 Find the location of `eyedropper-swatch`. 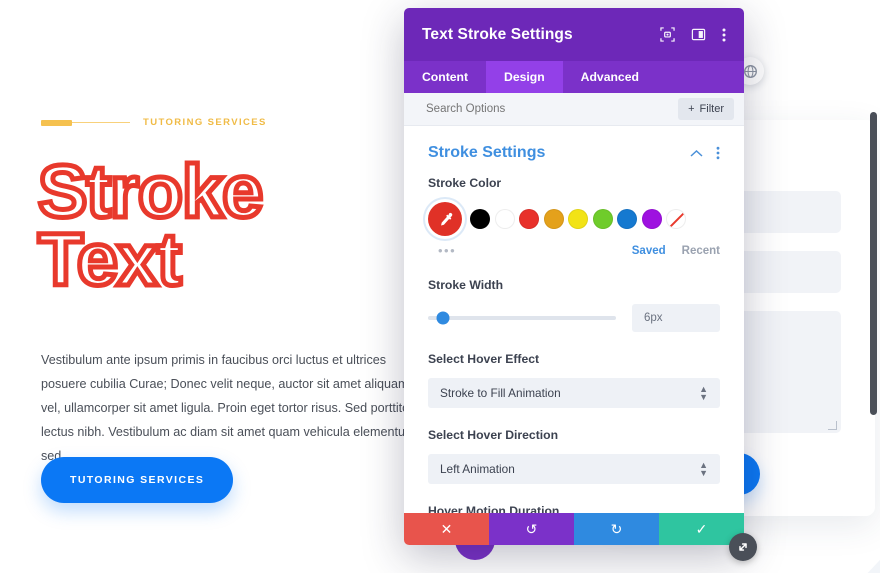

eyedropper-swatch is located at coordinates (445, 219).